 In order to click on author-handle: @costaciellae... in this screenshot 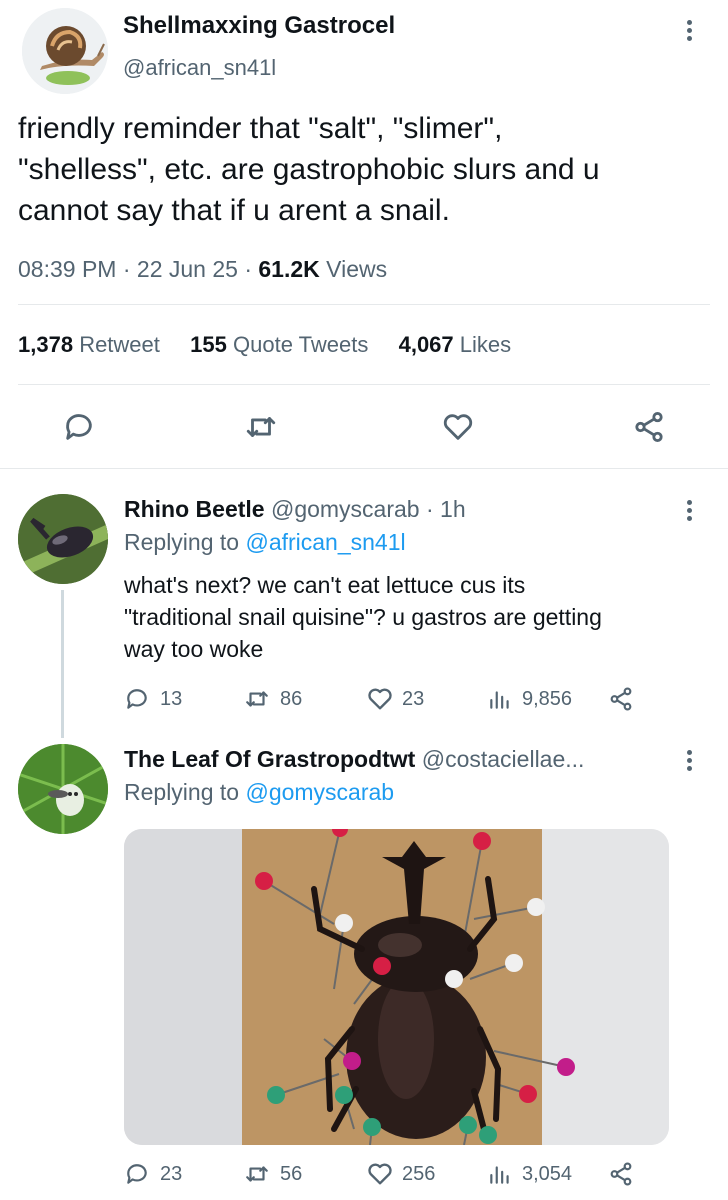, I will do `click(503, 759)`.